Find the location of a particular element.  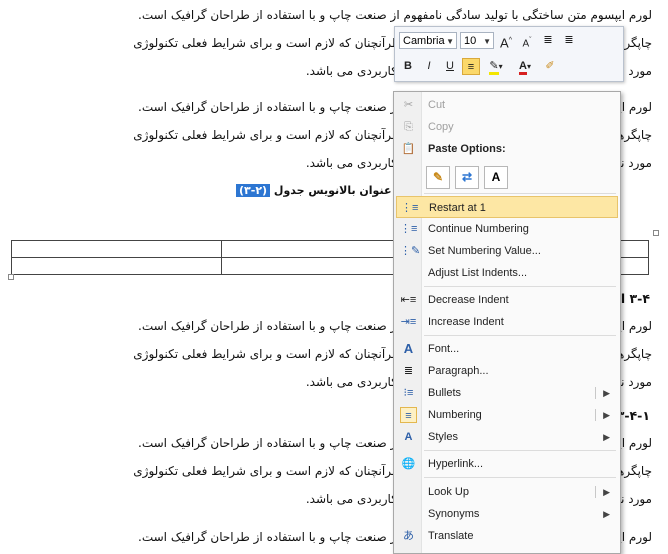

center-align-button: ≡ is located at coordinates (471, 66).